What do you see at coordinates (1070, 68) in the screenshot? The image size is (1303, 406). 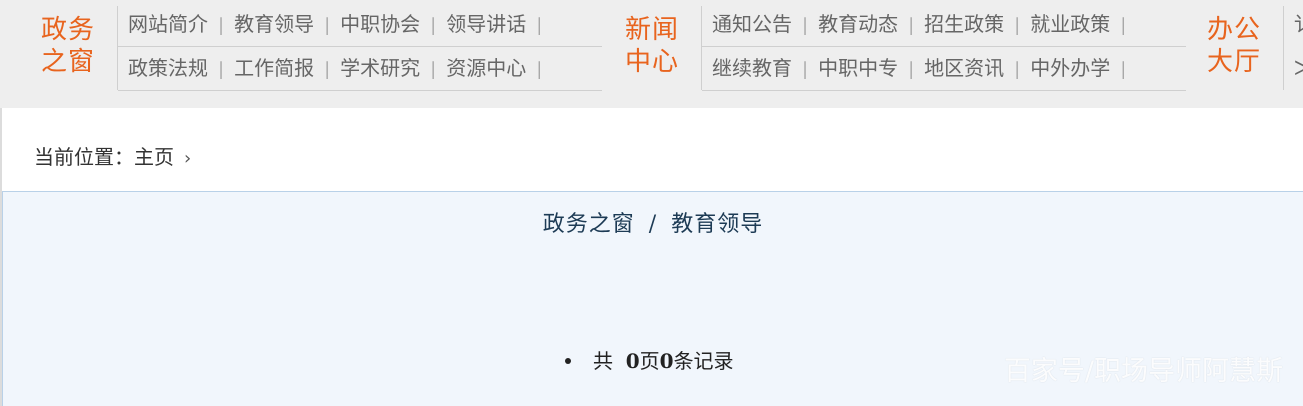 I see `nav-link-zhongwai-banxue: 中外办学` at bounding box center [1070, 68].